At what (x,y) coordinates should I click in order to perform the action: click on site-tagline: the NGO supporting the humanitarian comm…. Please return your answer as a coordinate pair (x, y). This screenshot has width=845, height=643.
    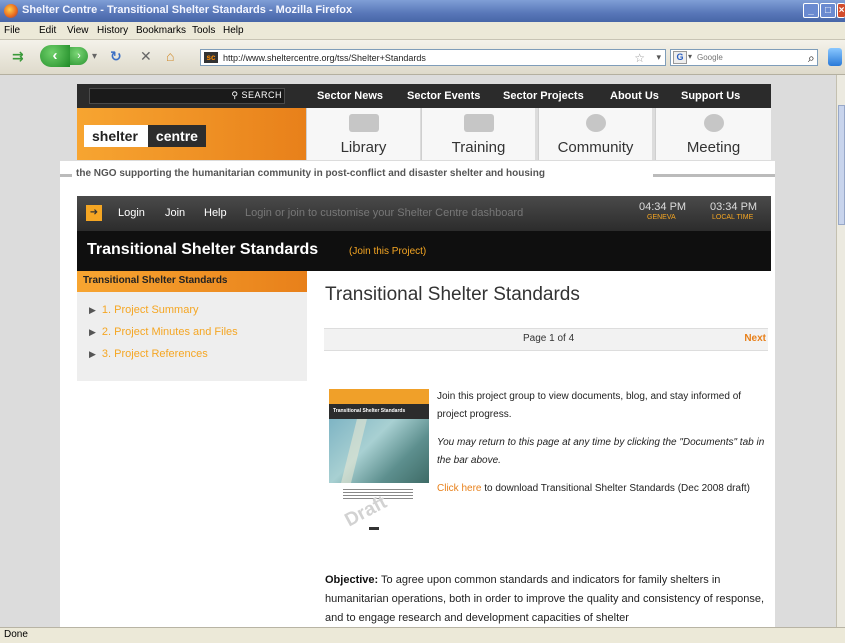
    Looking at the image, I should click on (417, 175).